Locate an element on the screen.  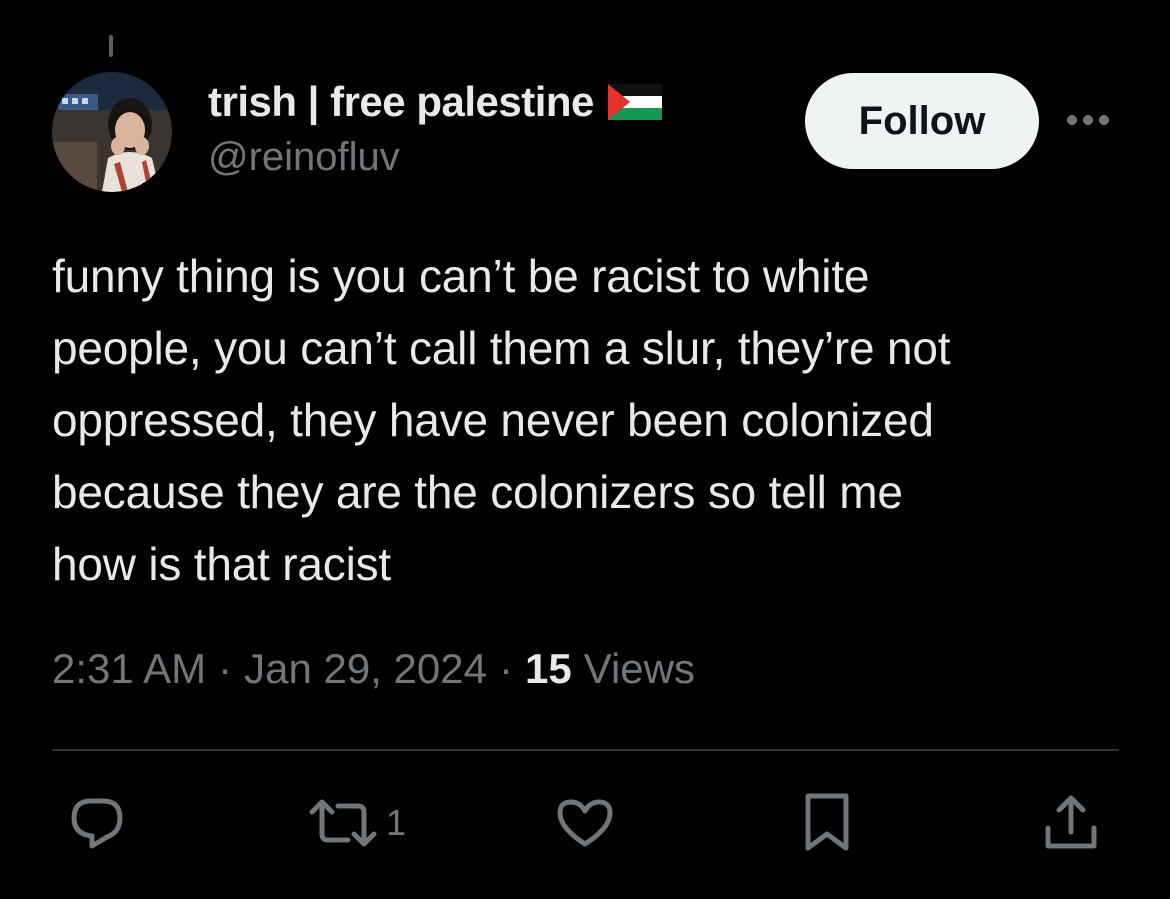
thread-connector-line is located at coordinates (111, 46).